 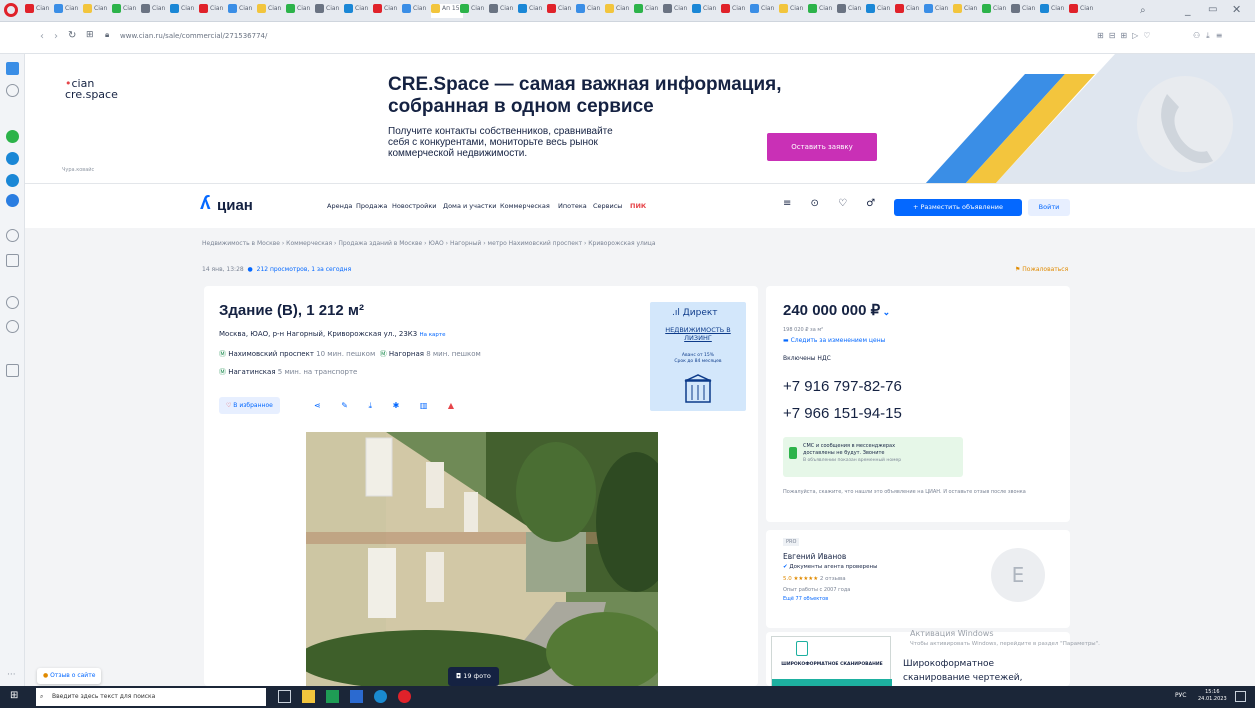 What do you see at coordinates (339, 206) in the screenshot?
I see `nav-item: Аренда` at bounding box center [339, 206].